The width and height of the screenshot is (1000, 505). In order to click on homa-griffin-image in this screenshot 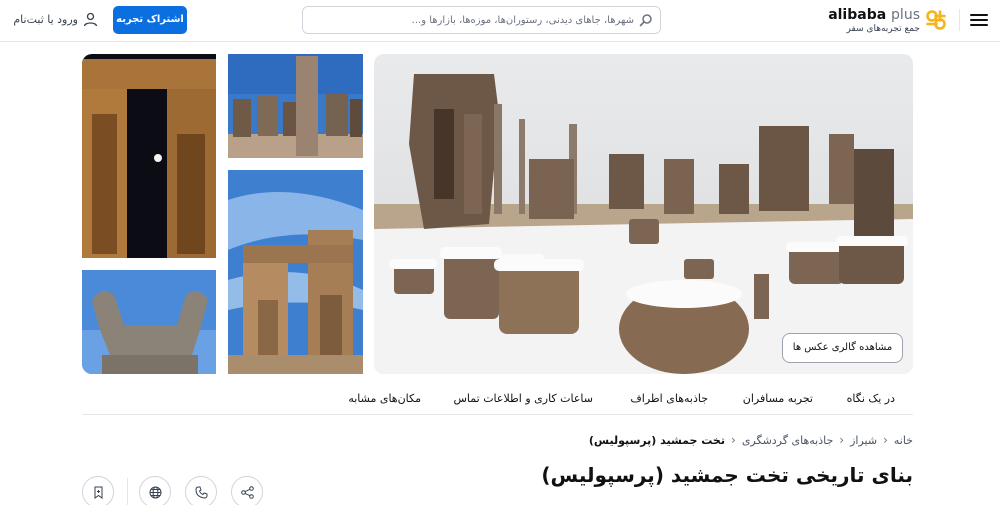, I will do `click(149, 322)`.